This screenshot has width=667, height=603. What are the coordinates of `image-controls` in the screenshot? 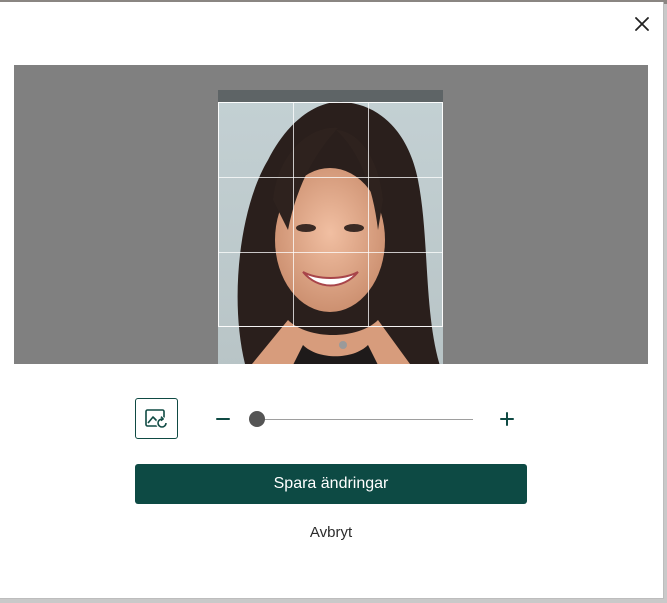 It's located at (331, 419).